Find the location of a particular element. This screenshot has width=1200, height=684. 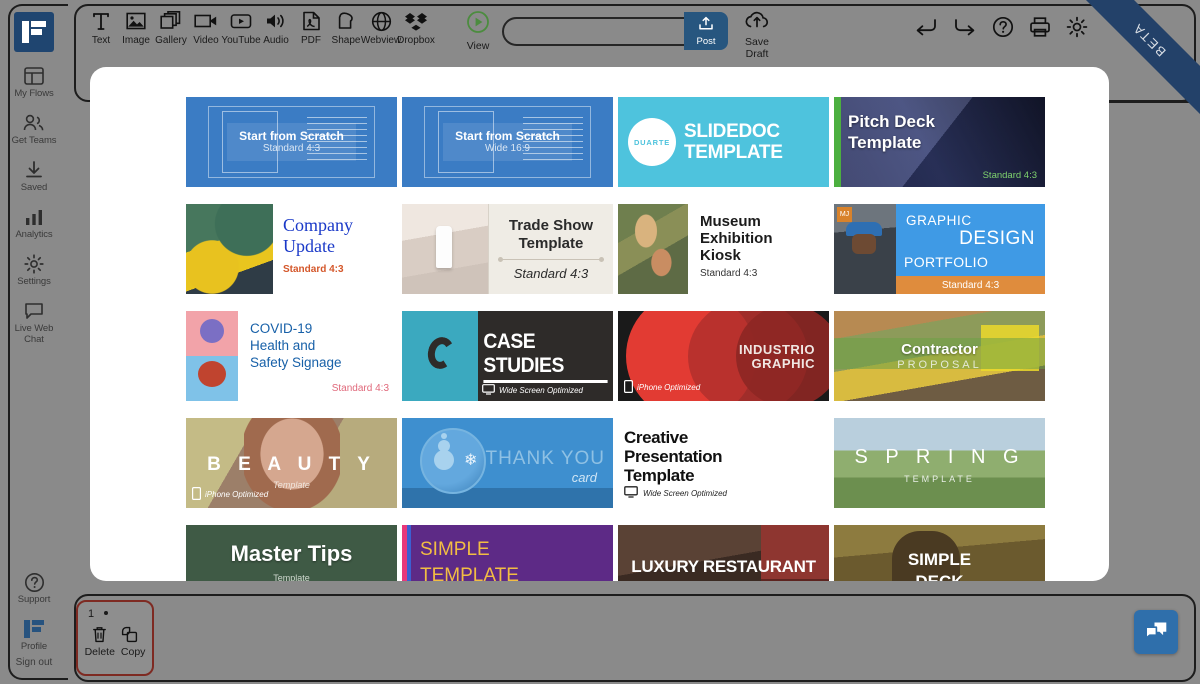

template-card-spring-template: S P R I N G TEMPLATE is located at coordinates (939, 463).